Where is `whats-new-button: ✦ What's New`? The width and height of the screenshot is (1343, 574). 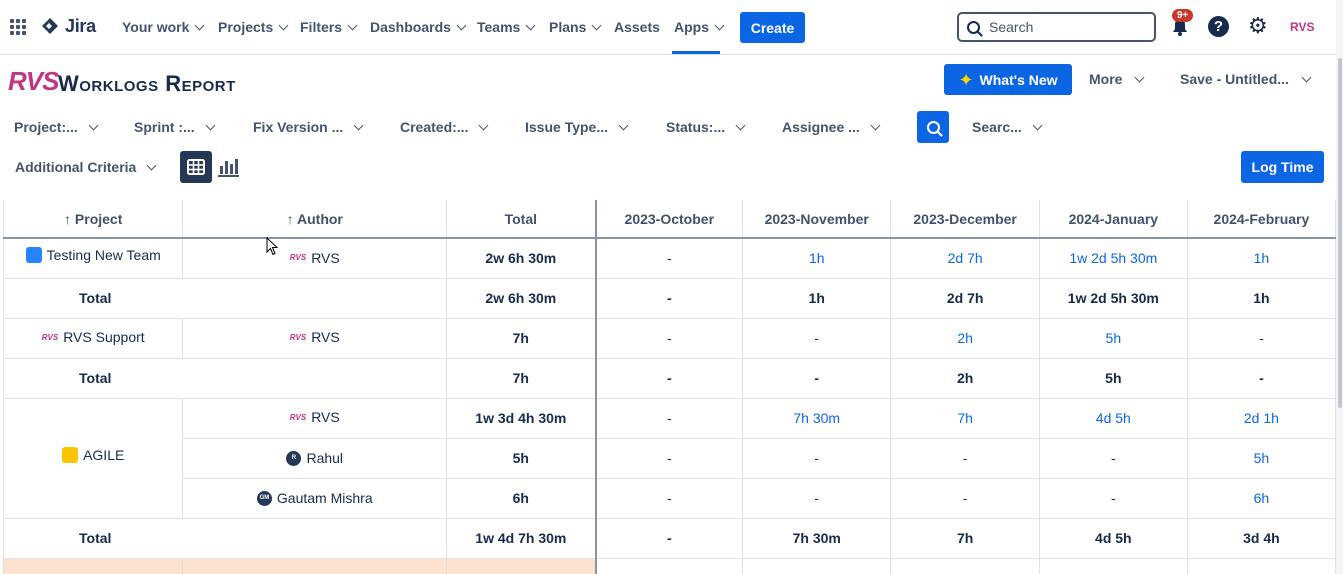 whats-new-button: ✦ What's New is located at coordinates (1008, 79).